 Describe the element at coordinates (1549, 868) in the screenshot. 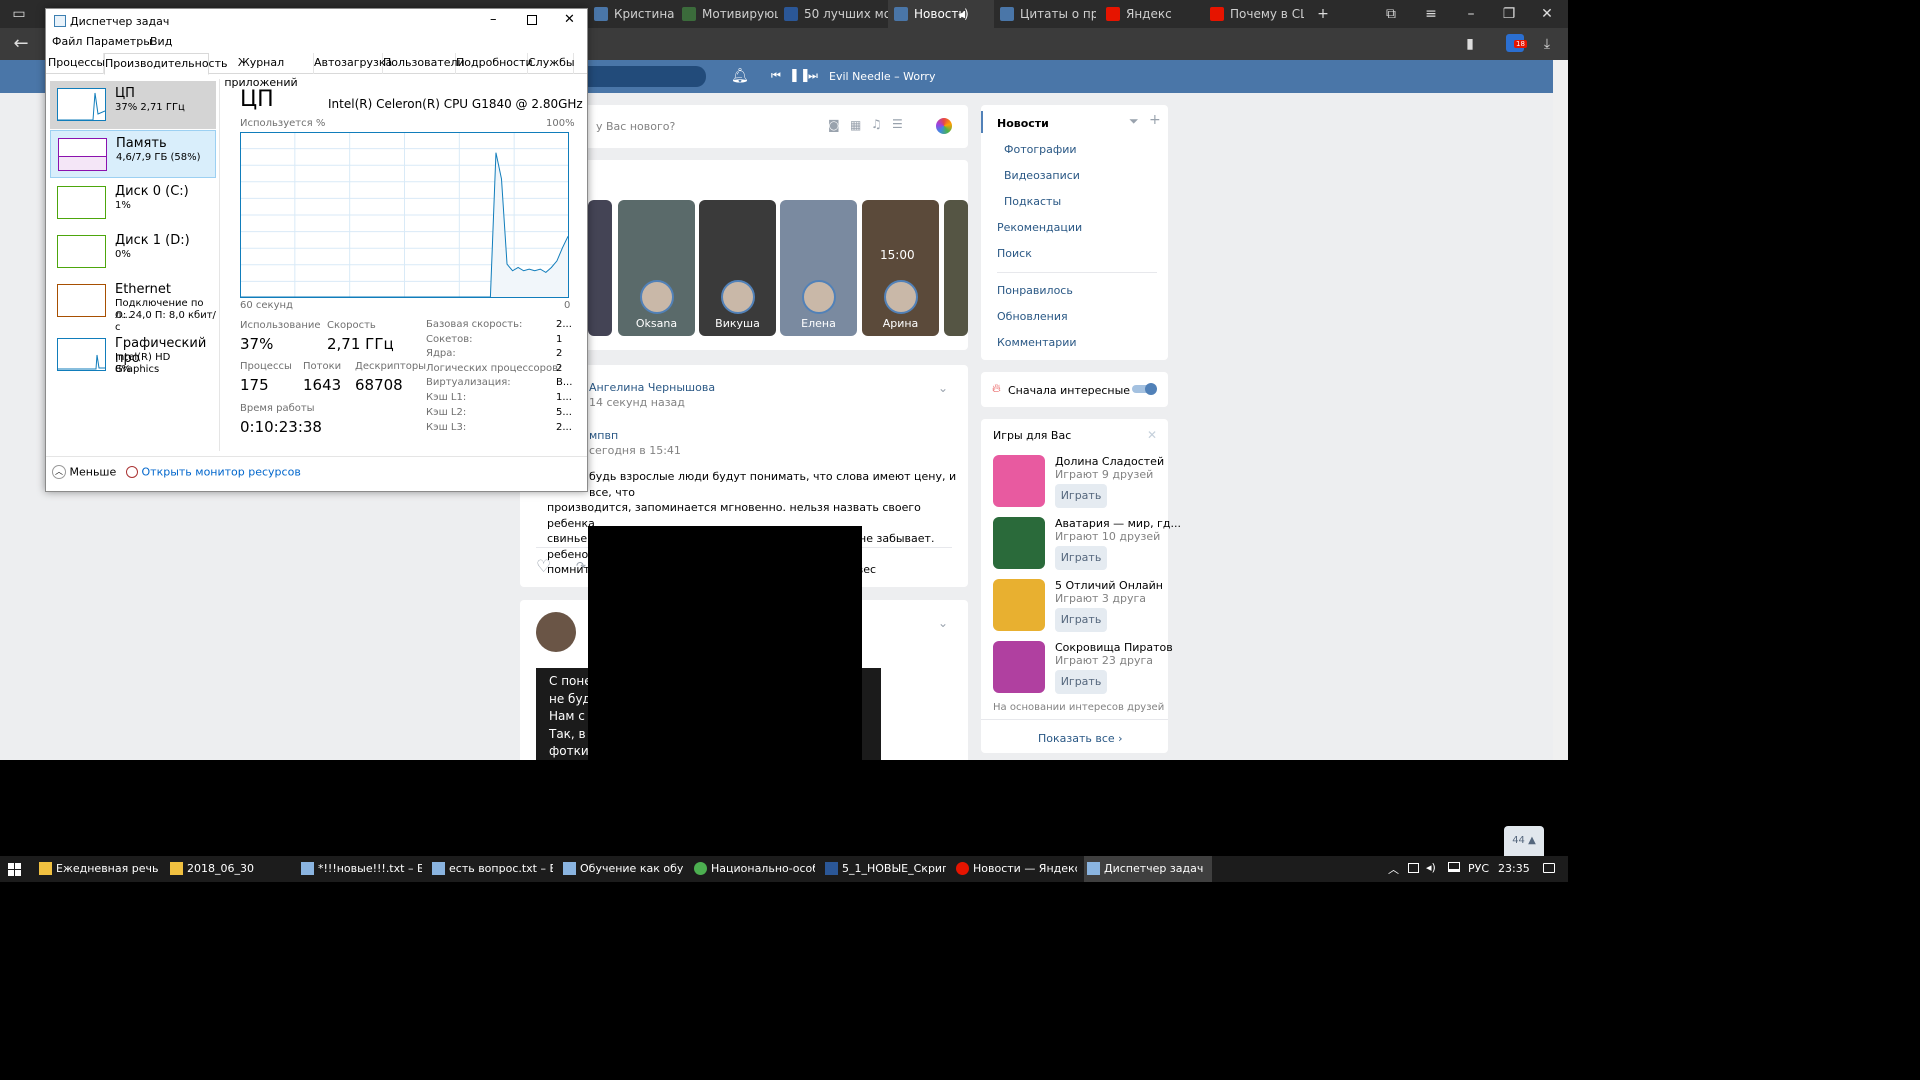

I see `notifications-icon` at that location.